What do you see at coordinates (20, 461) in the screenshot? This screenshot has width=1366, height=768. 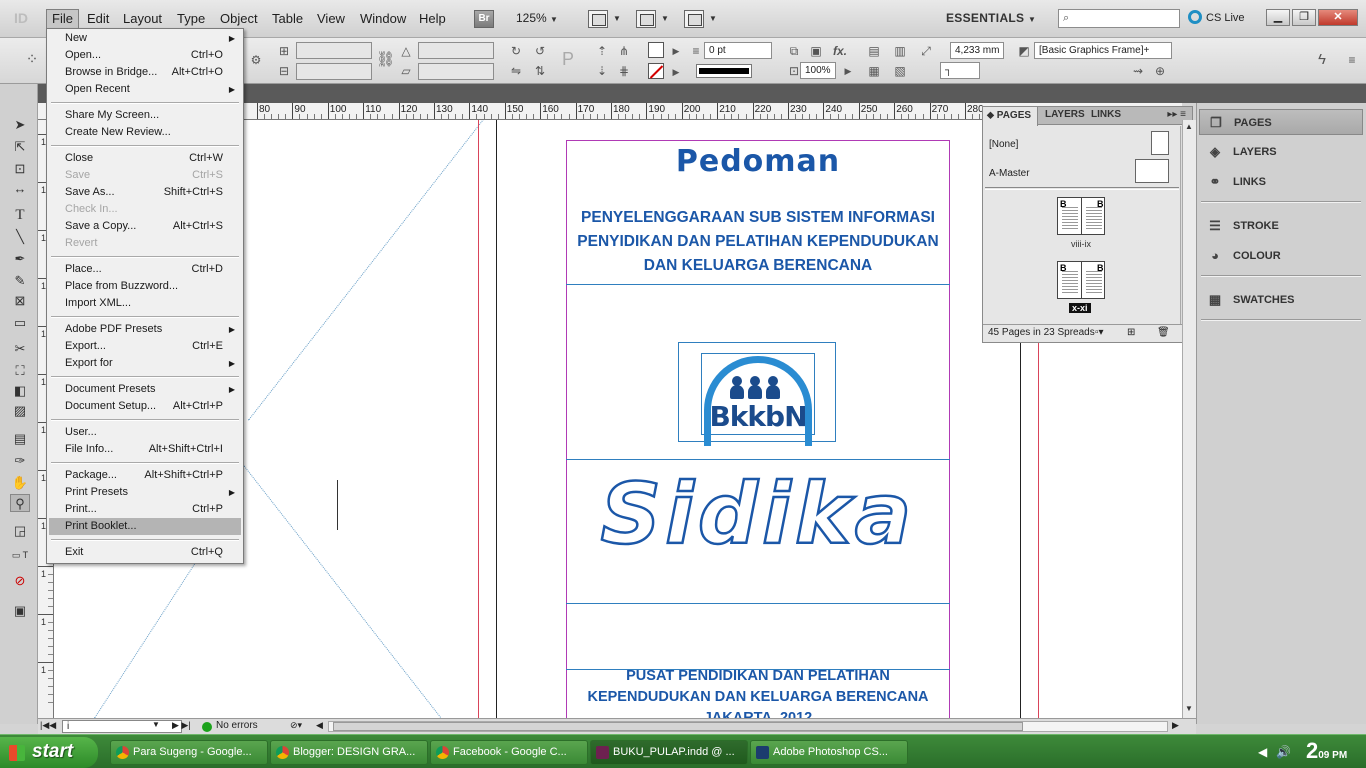 I see `eyedropper-tool-icon: ✑` at bounding box center [20, 461].